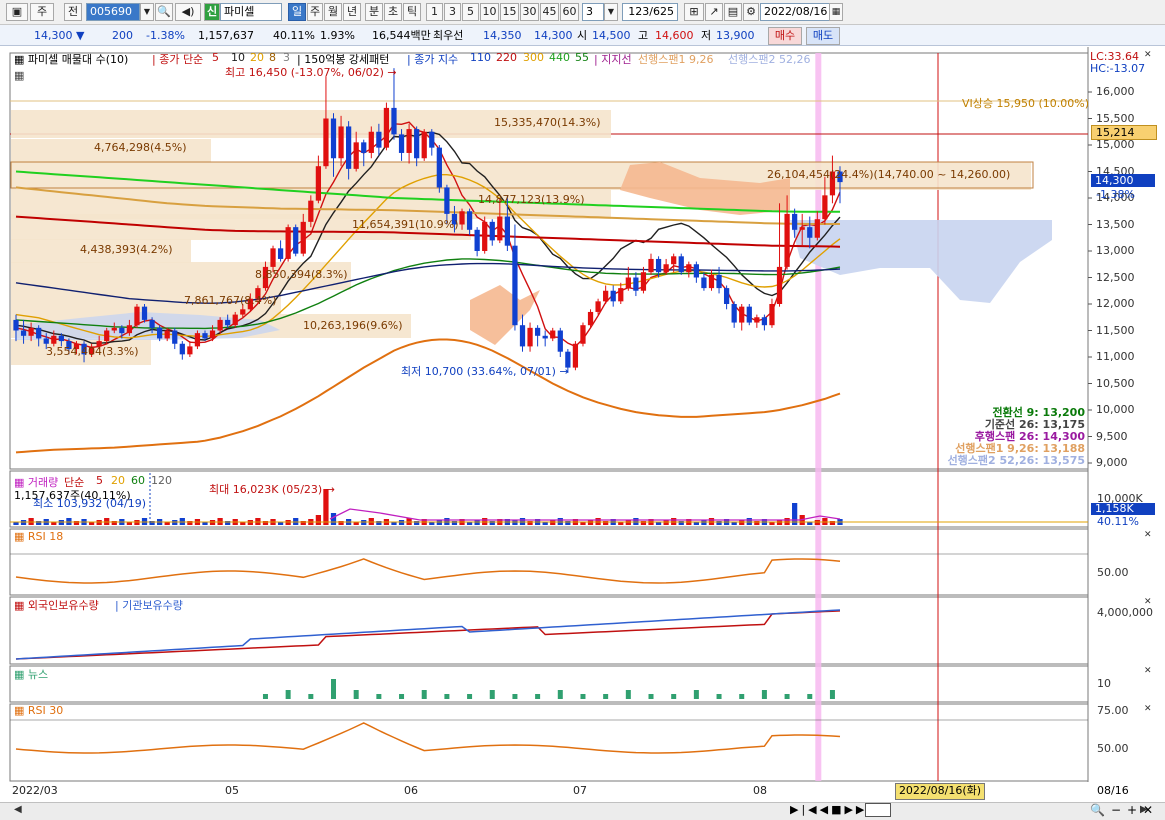 The height and width of the screenshot is (820, 1165). I want to click on interval-input: 3, so click(593, 12).